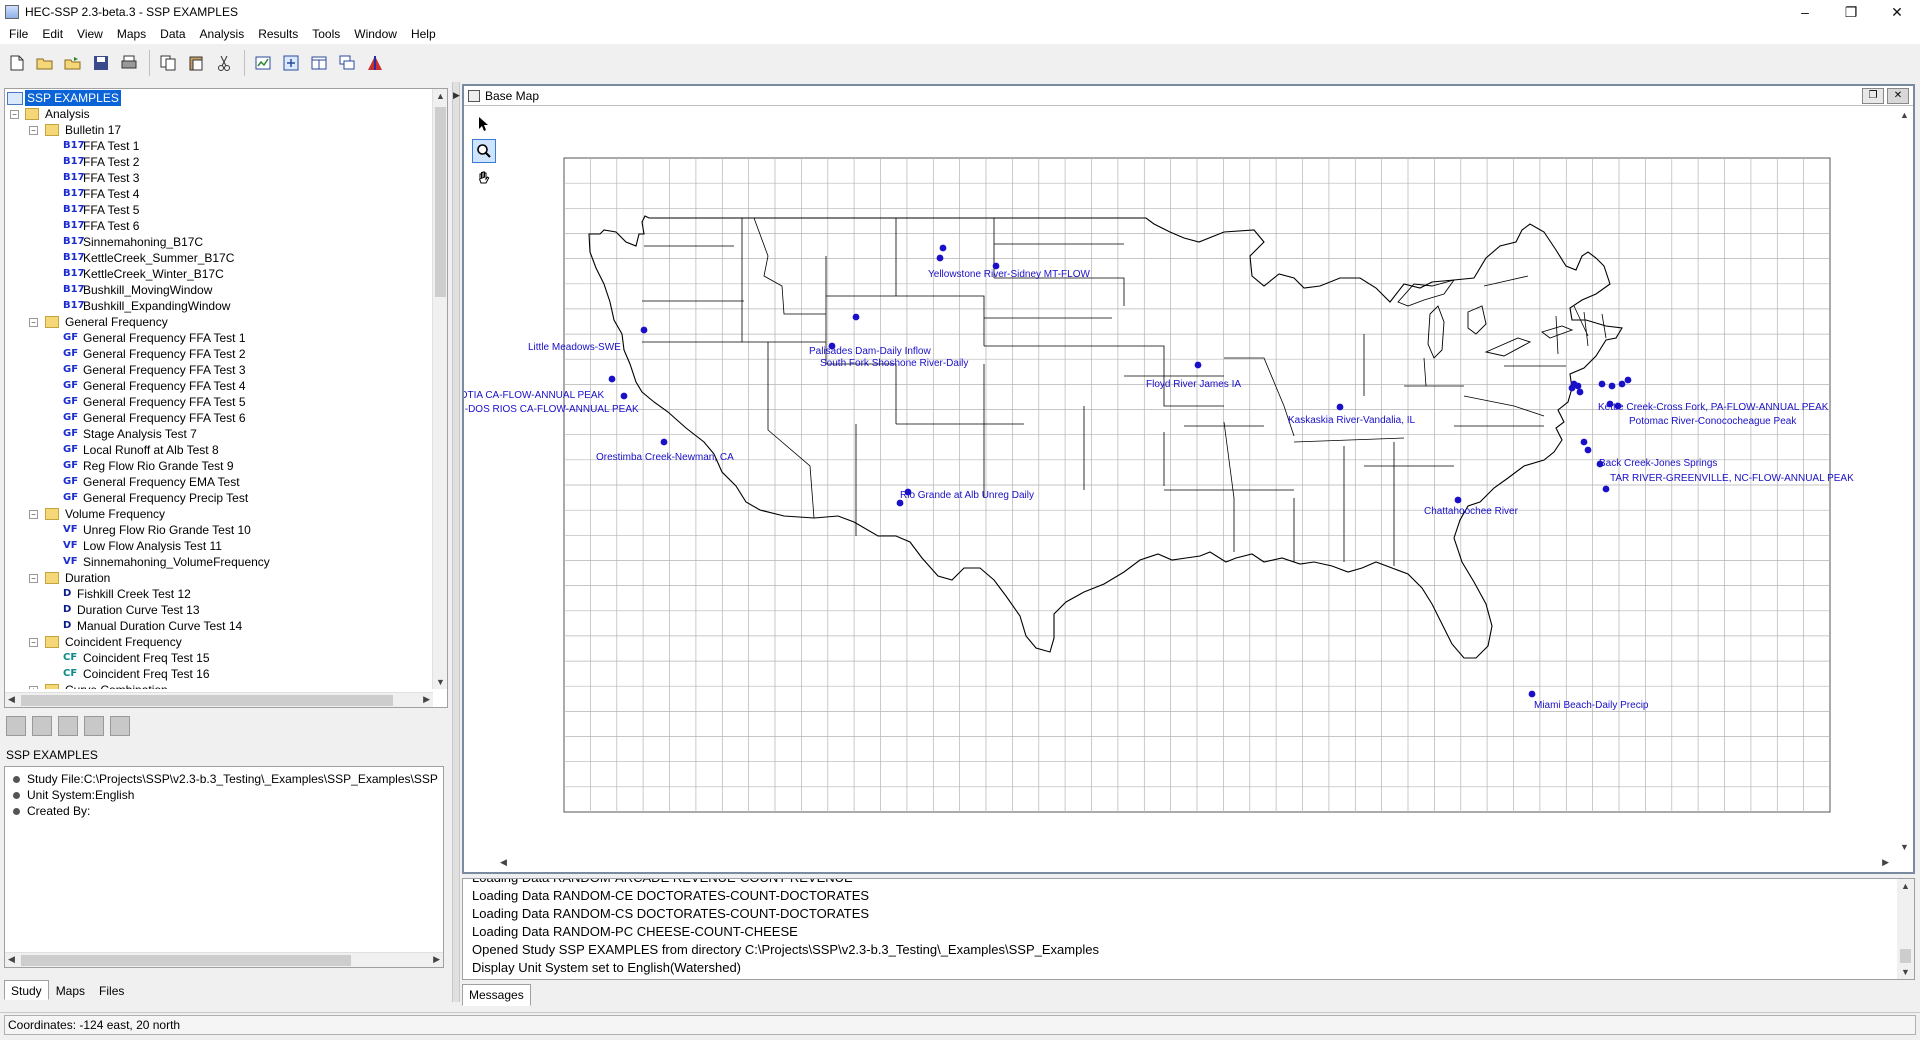 The width and height of the screenshot is (1920, 1040). I want to click on gauge-label: Miami Beach-Daily Precip, so click(1591, 705).